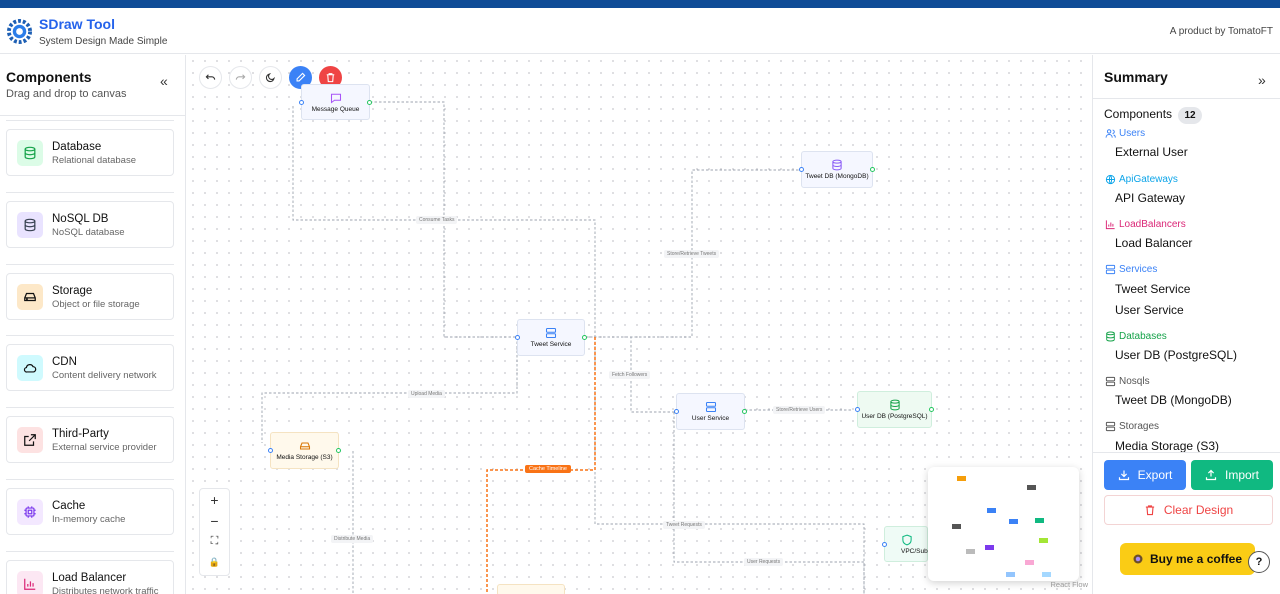  Describe the element at coordinates (304, 457) in the screenshot. I see `node-label: Media Storage (S3)` at that location.